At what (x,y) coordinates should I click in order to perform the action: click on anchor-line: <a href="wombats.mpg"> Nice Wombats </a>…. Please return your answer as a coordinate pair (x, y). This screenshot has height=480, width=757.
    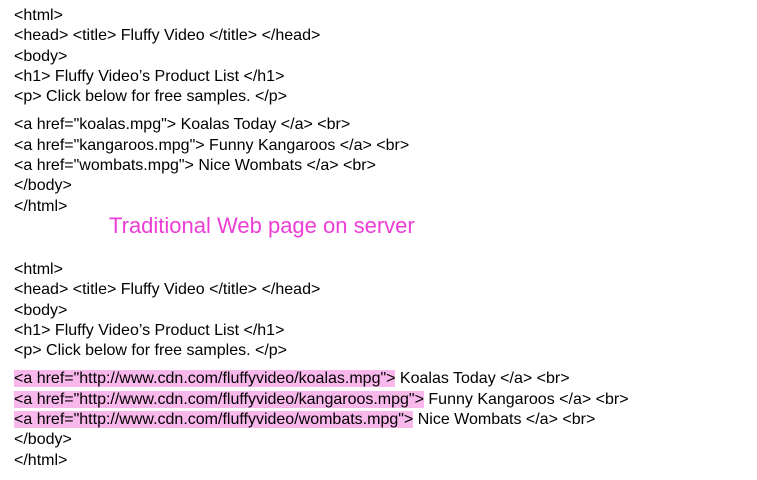
    Looking at the image, I should click on (195, 166).